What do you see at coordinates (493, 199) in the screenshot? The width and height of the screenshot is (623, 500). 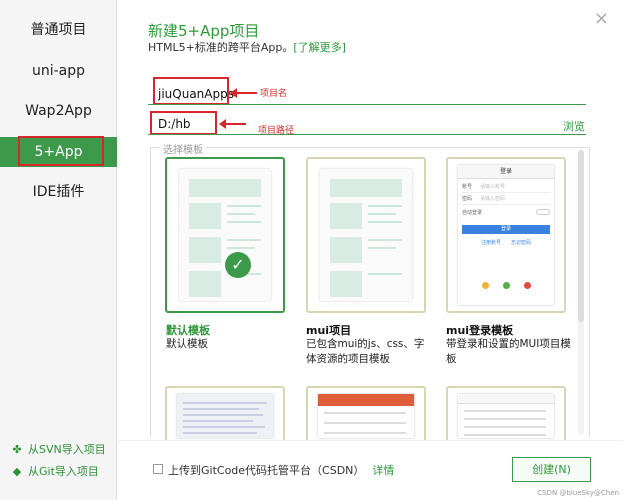 I see `login-password-placeholder: 请输入密码` at bounding box center [493, 199].